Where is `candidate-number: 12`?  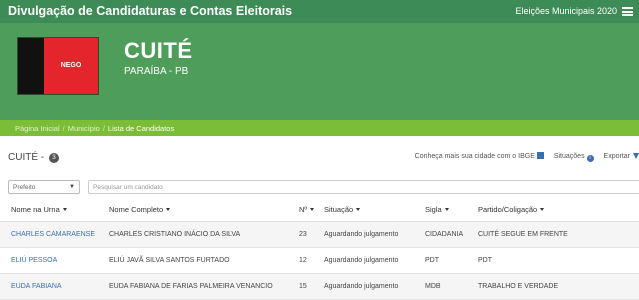 candidate-number: 12 is located at coordinates (303, 260).